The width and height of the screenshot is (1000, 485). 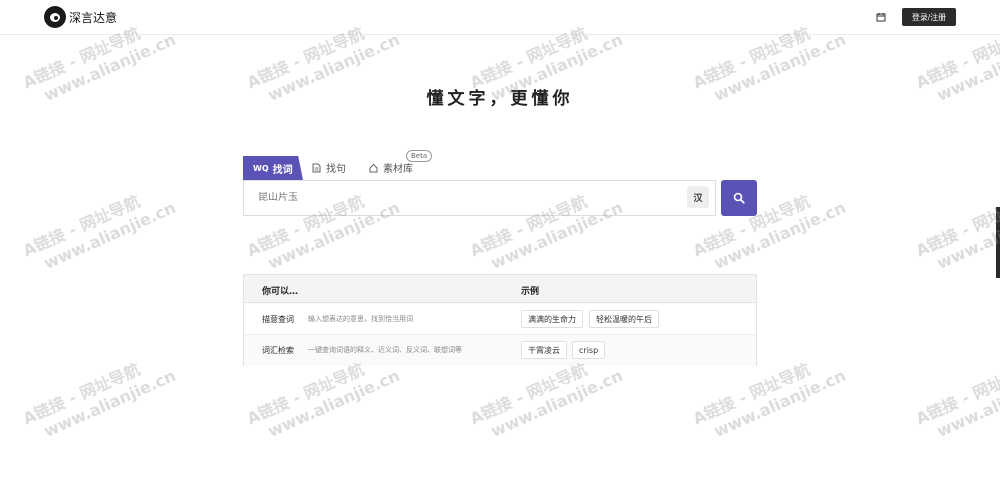 What do you see at coordinates (316, 167) in the screenshot?
I see `document-icon` at bounding box center [316, 167].